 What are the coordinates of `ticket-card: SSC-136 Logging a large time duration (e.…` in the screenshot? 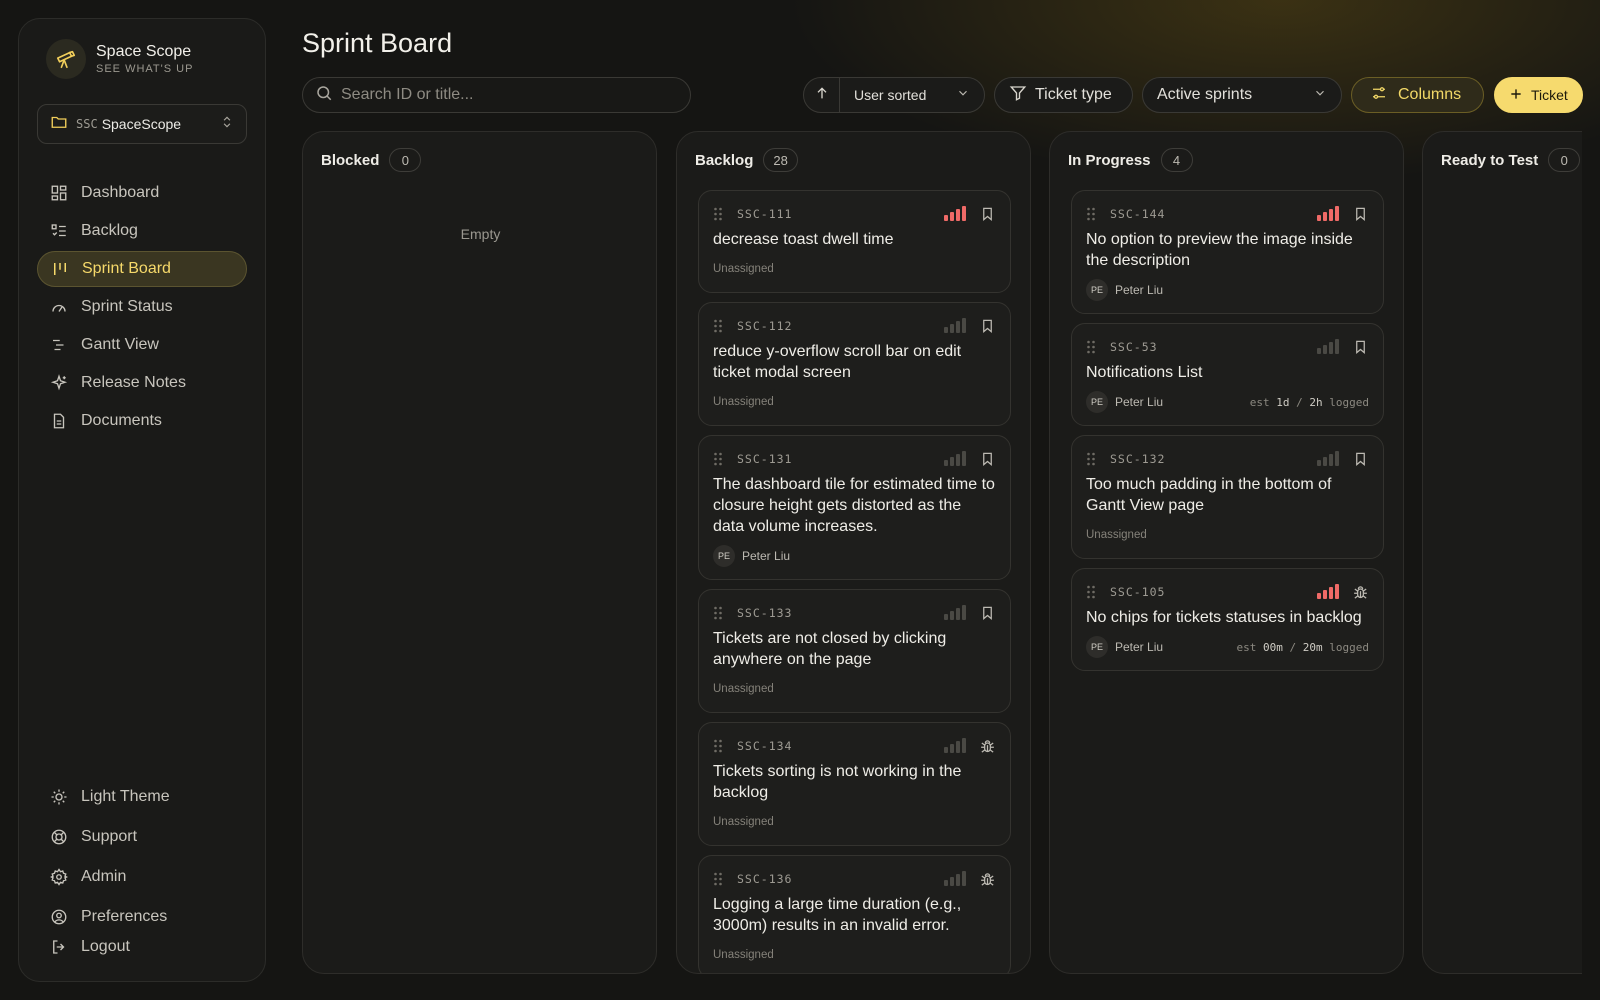 It's located at (854, 914).